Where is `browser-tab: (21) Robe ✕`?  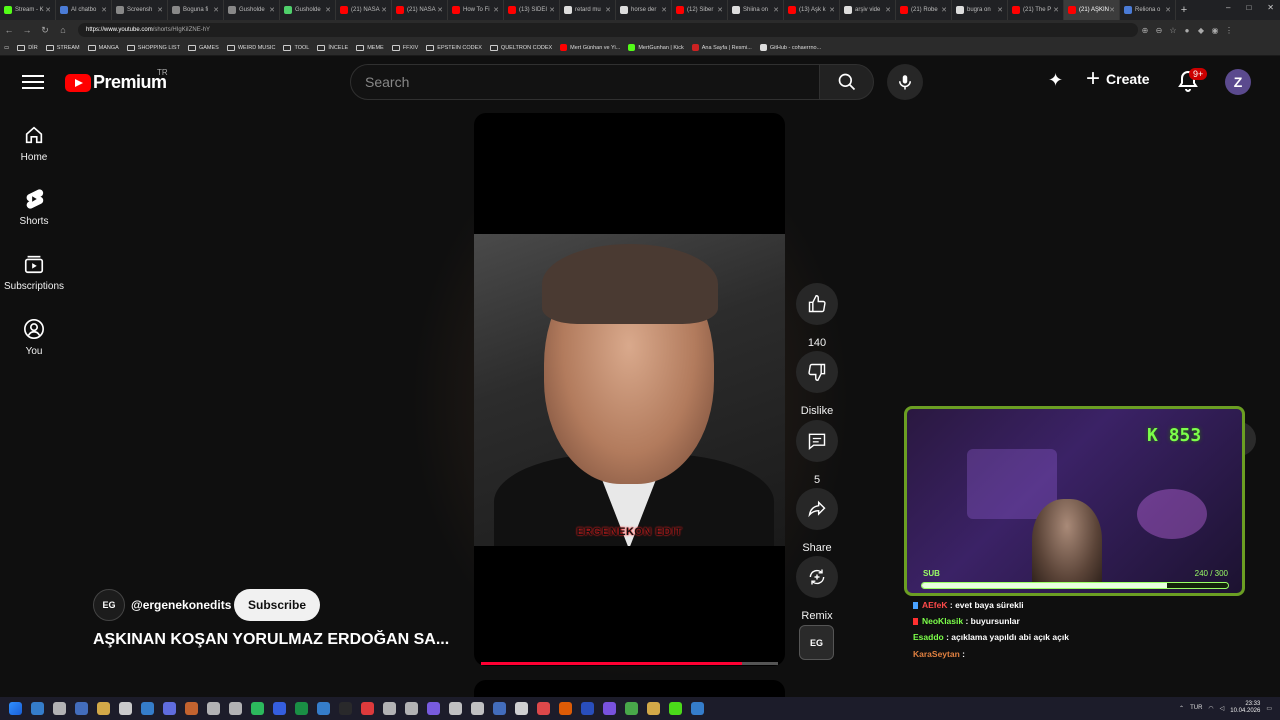
browser-tab: (21) Robe ✕ is located at coordinates (924, 10).